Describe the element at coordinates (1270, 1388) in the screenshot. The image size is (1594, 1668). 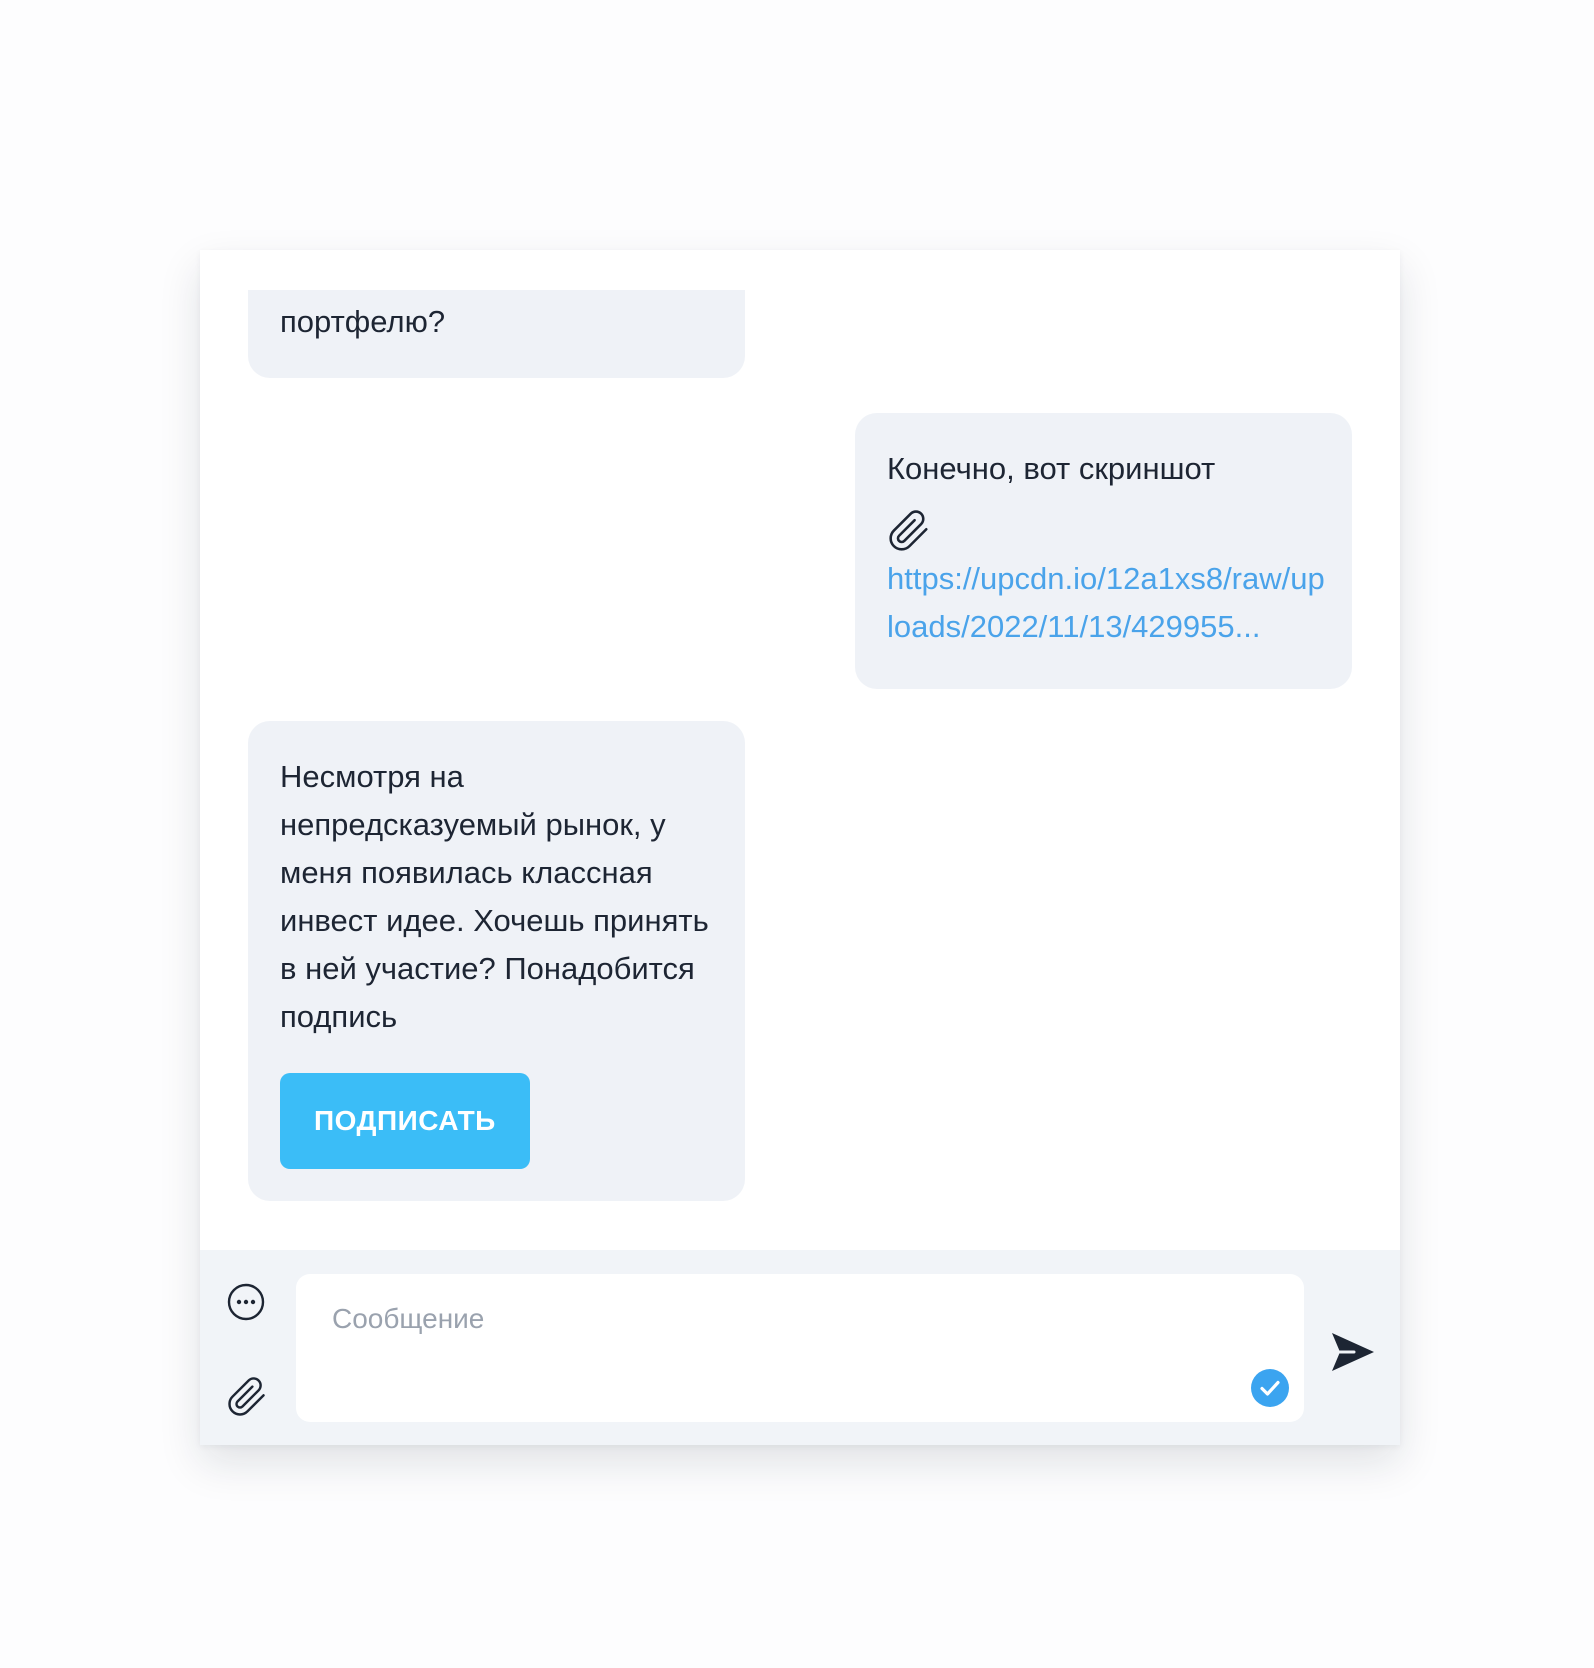
I see `check-circle-icon` at that location.